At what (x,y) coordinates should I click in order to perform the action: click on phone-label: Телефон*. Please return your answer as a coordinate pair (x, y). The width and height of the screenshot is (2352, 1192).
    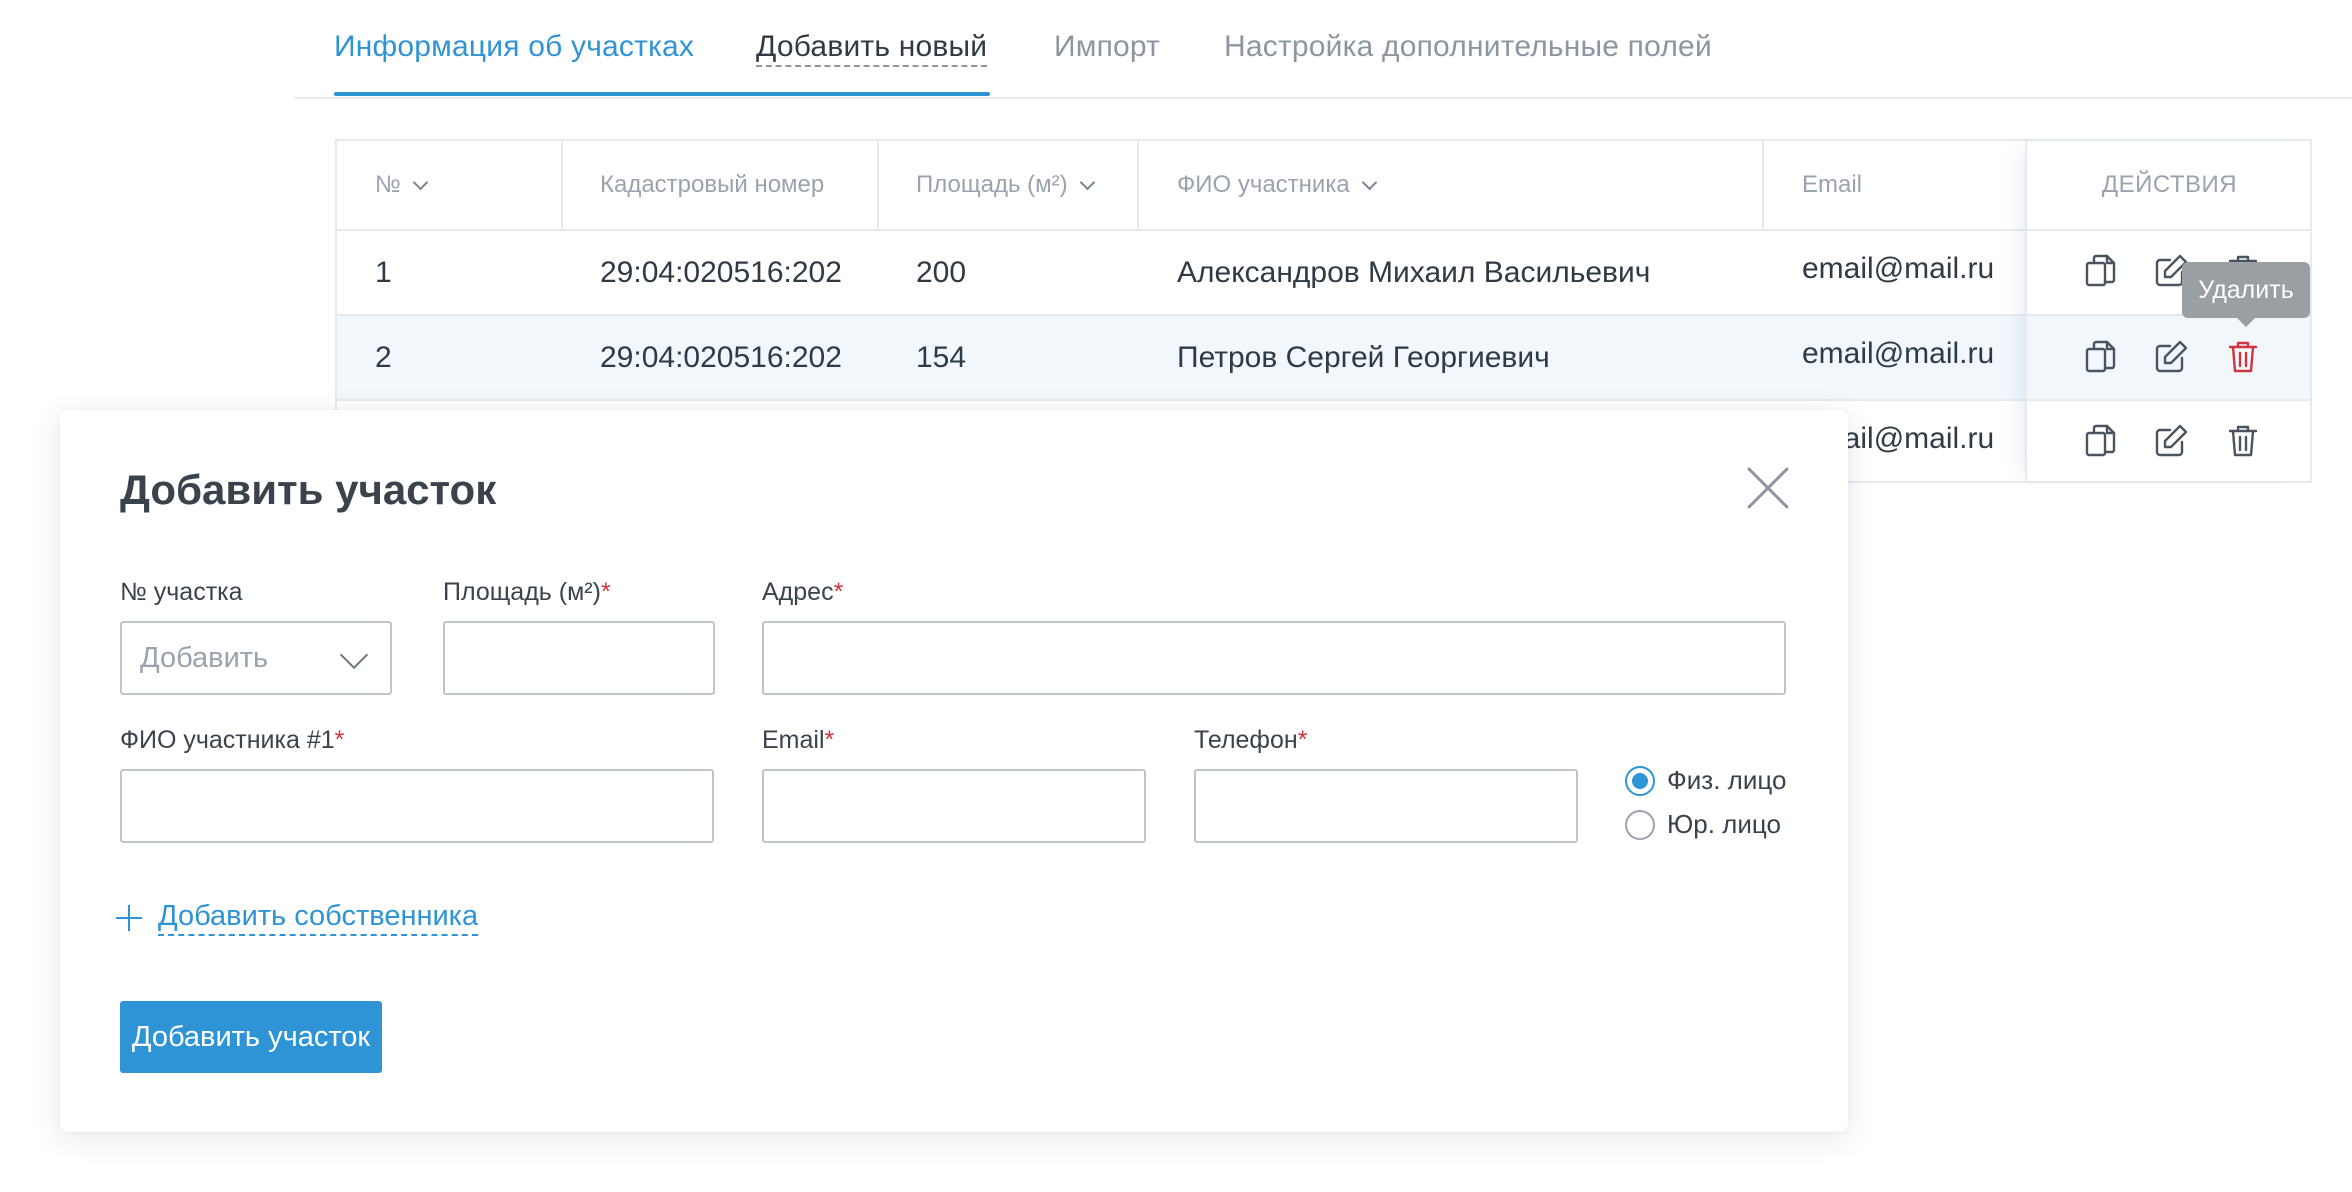
    Looking at the image, I should click on (1250, 740).